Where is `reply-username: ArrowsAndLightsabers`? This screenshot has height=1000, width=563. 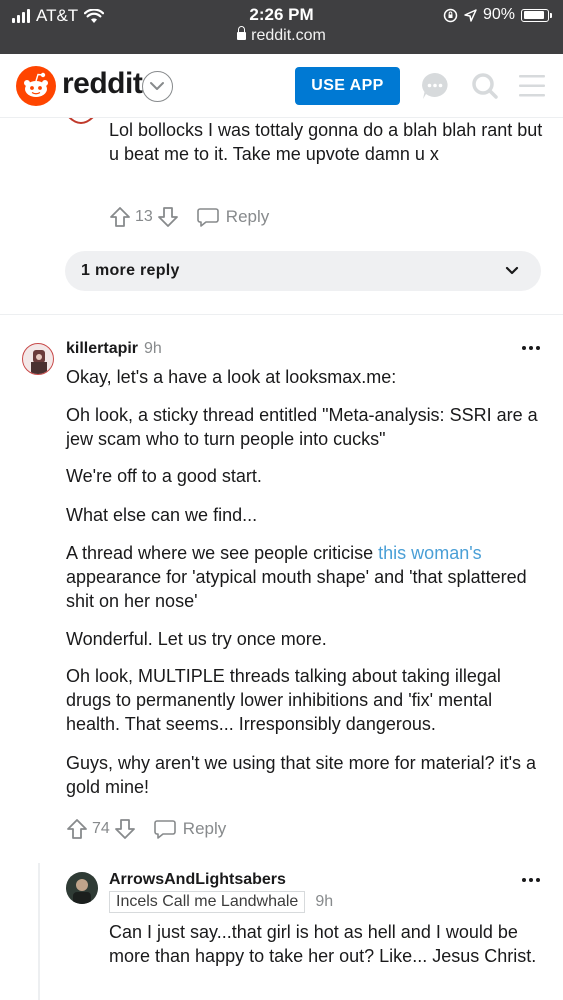
reply-username: ArrowsAndLightsabers is located at coordinates (197, 879).